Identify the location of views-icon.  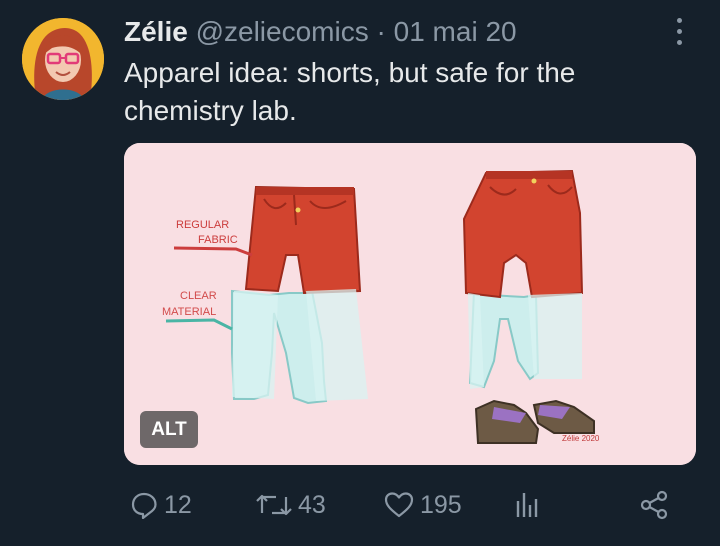
(527, 505).